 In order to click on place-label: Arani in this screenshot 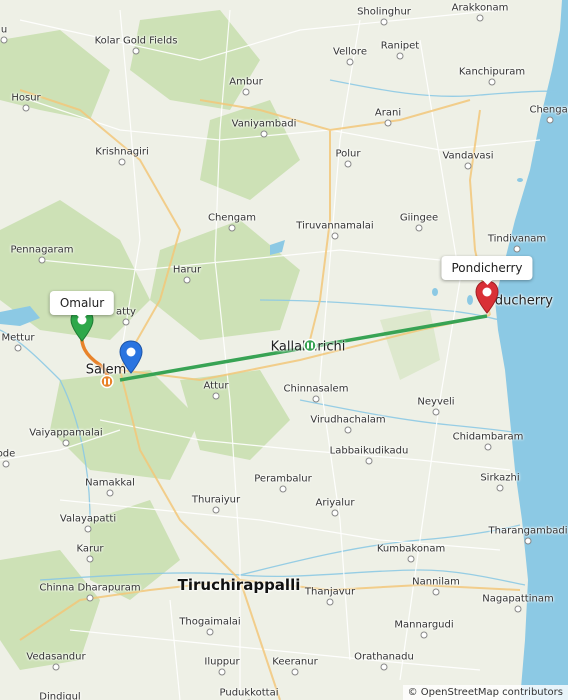, I will do `click(388, 113)`.